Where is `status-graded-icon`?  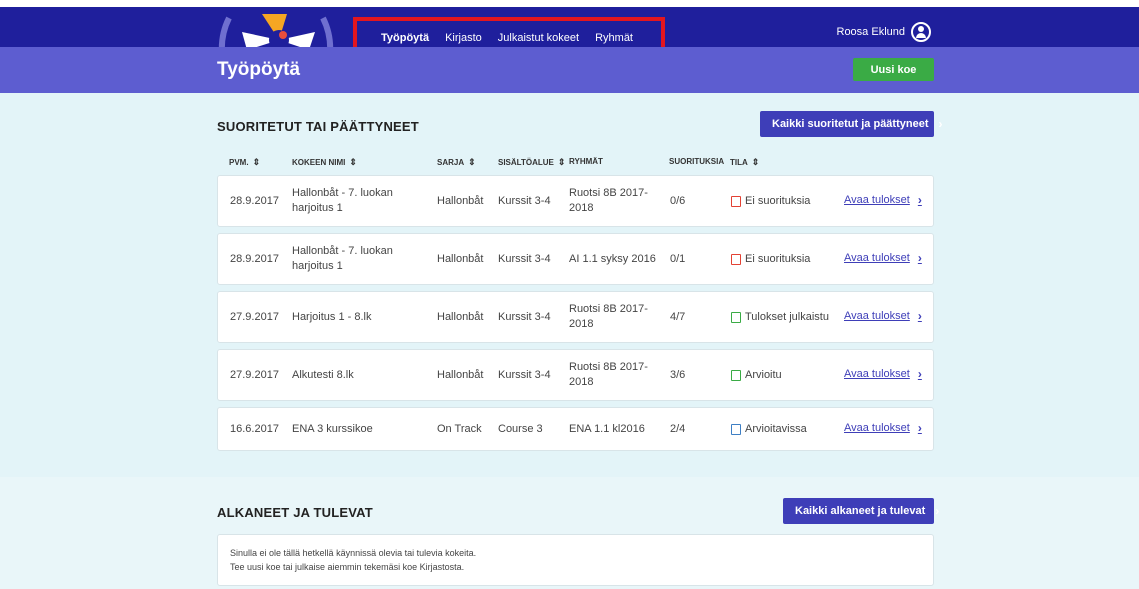 status-graded-icon is located at coordinates (736, 375).